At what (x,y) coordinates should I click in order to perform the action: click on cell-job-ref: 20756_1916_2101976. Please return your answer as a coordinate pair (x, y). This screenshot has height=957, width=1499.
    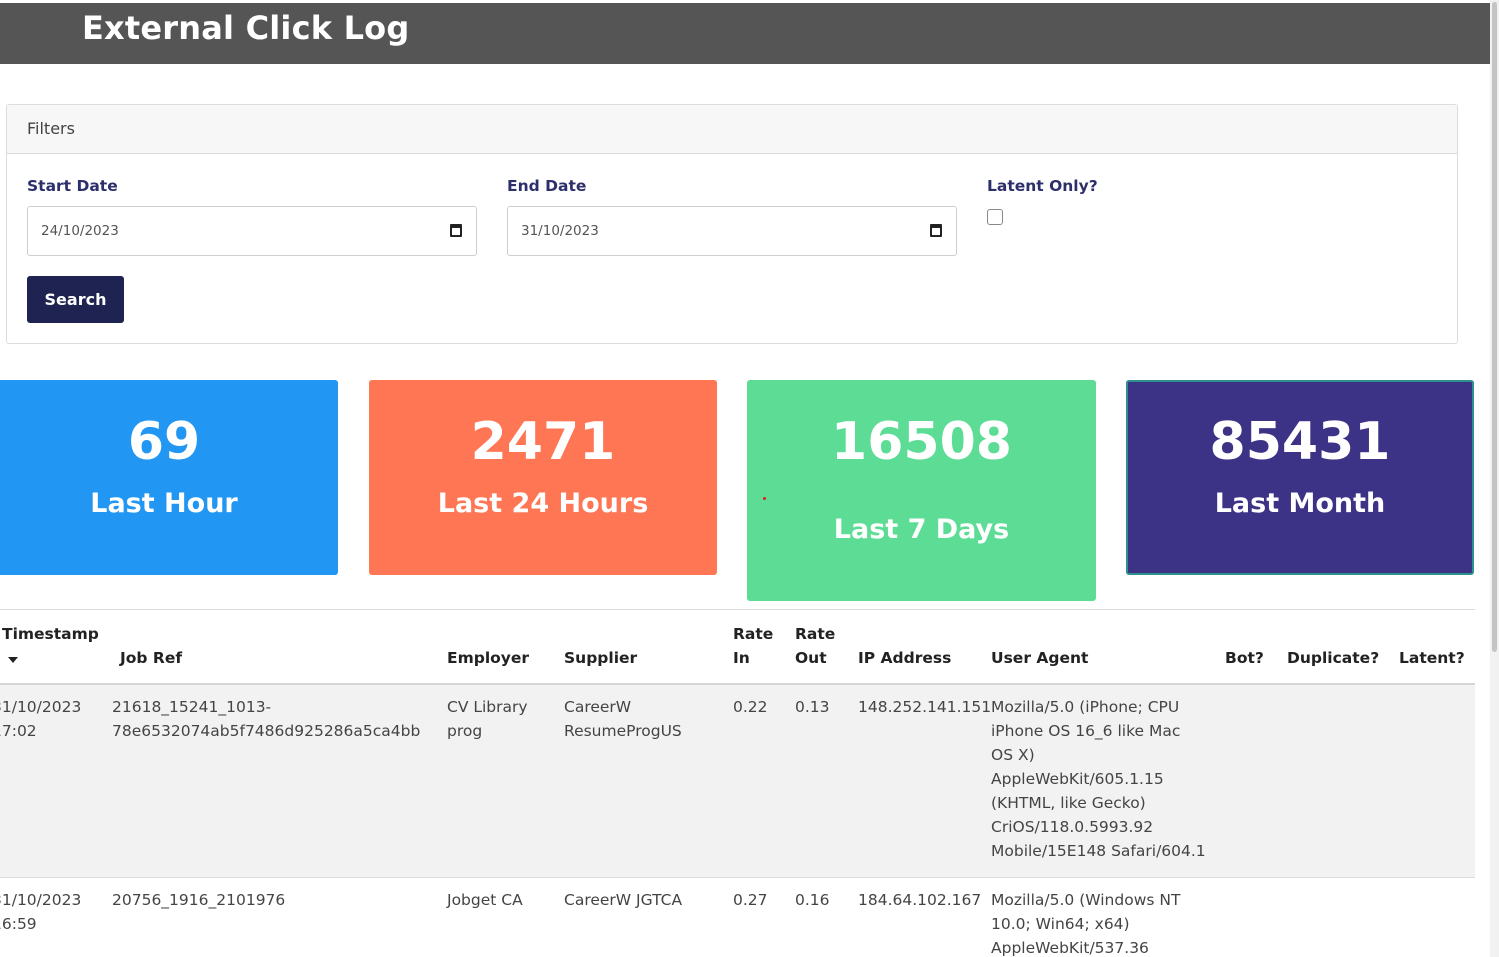
    Looking at the image, I should click on (199, 900).